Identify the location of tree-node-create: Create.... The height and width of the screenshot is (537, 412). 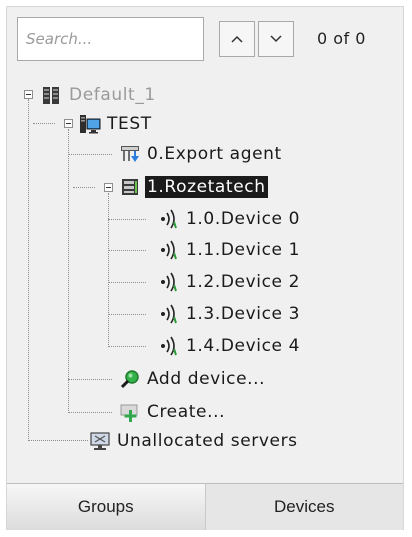
(173, 412).